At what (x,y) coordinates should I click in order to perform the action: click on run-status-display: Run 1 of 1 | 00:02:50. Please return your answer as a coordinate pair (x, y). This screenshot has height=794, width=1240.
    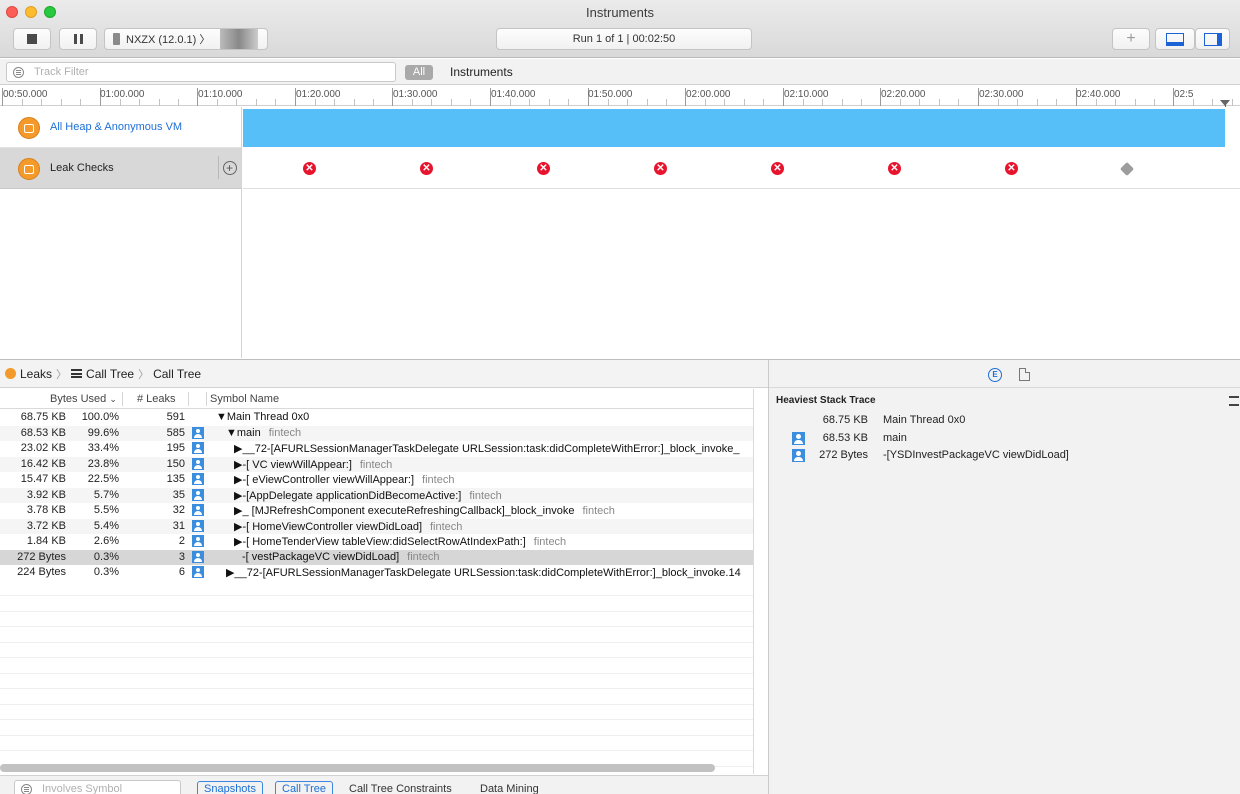
    Looking at the image, I should click on (624, 39).